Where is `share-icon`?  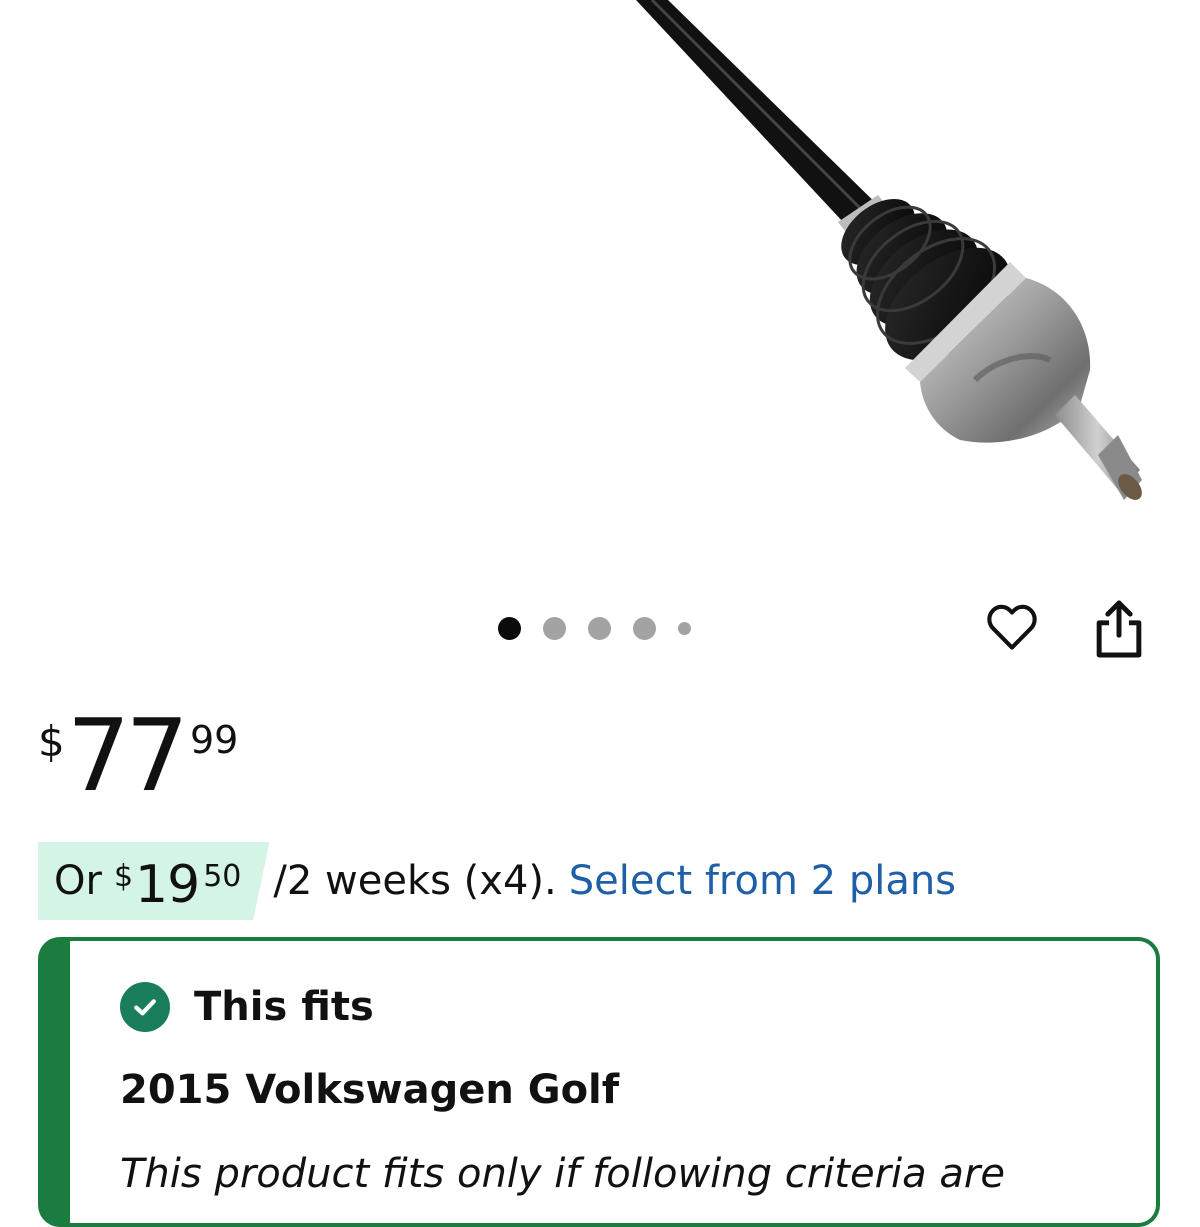 share-icon is located at coordinates (1119, 629).